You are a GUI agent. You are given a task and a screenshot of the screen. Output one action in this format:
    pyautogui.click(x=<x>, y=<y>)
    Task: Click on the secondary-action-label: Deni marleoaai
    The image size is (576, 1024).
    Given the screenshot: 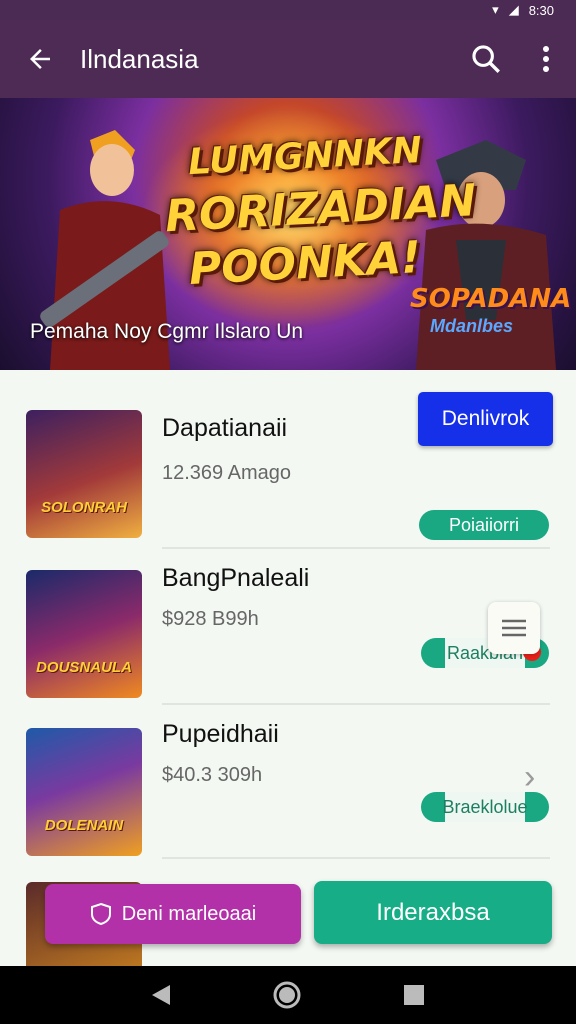 What is the action you would take?
    pyautogui.click(x=189, y=913)
    